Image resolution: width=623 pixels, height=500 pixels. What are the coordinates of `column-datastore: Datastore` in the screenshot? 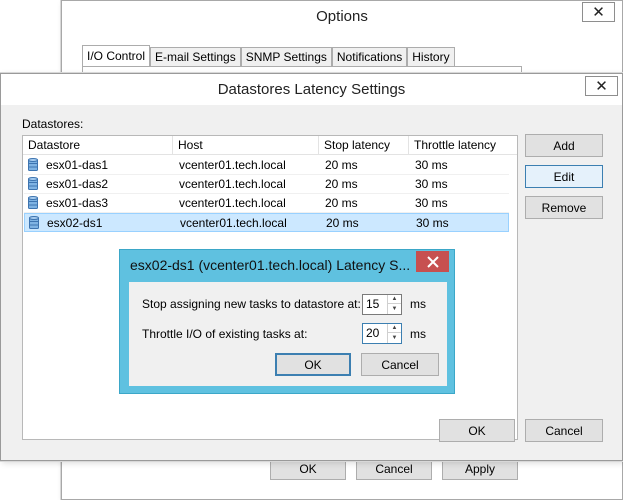 It's located at (98, 145).